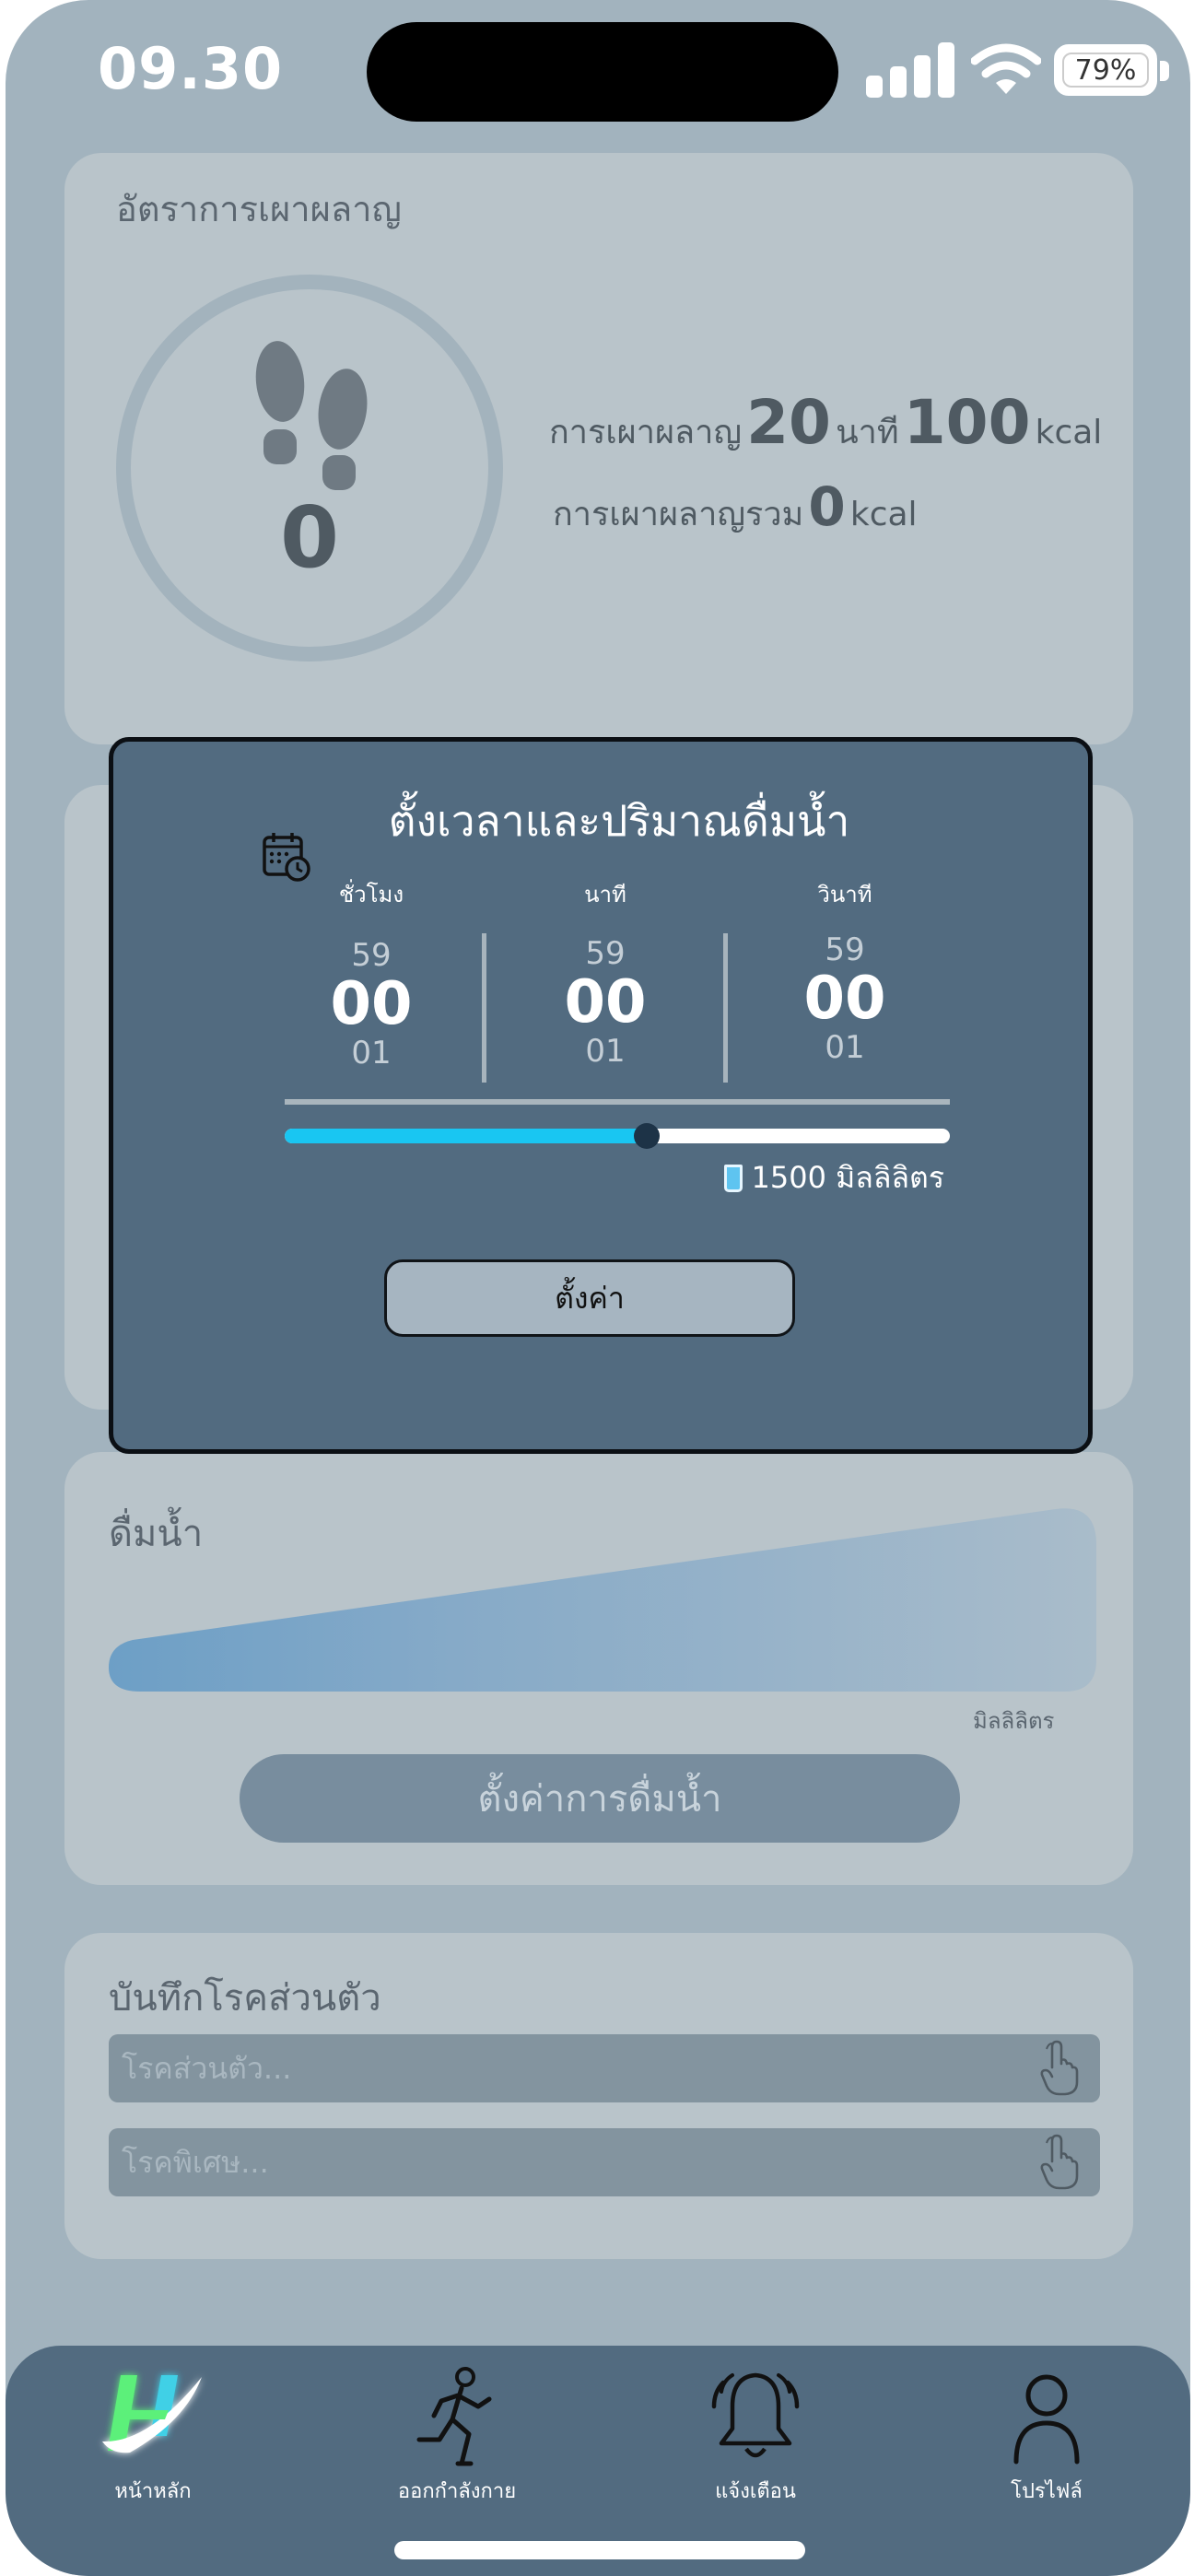  What do you see at coordinates (1014, 1721) in the screenshot?
I see `water-unit: มิลลิลิตร` at bounding box center [1014, 1721].